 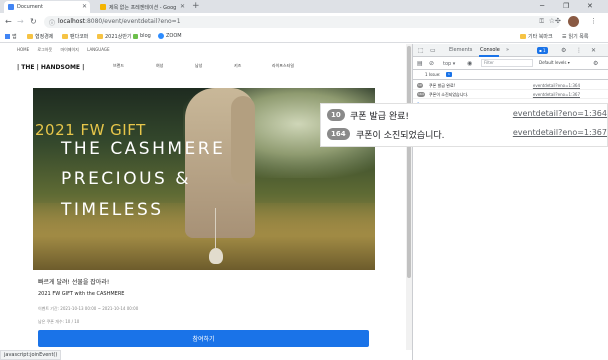 I want to click on window-close-icon: ✕, so click(x=590, y=6).